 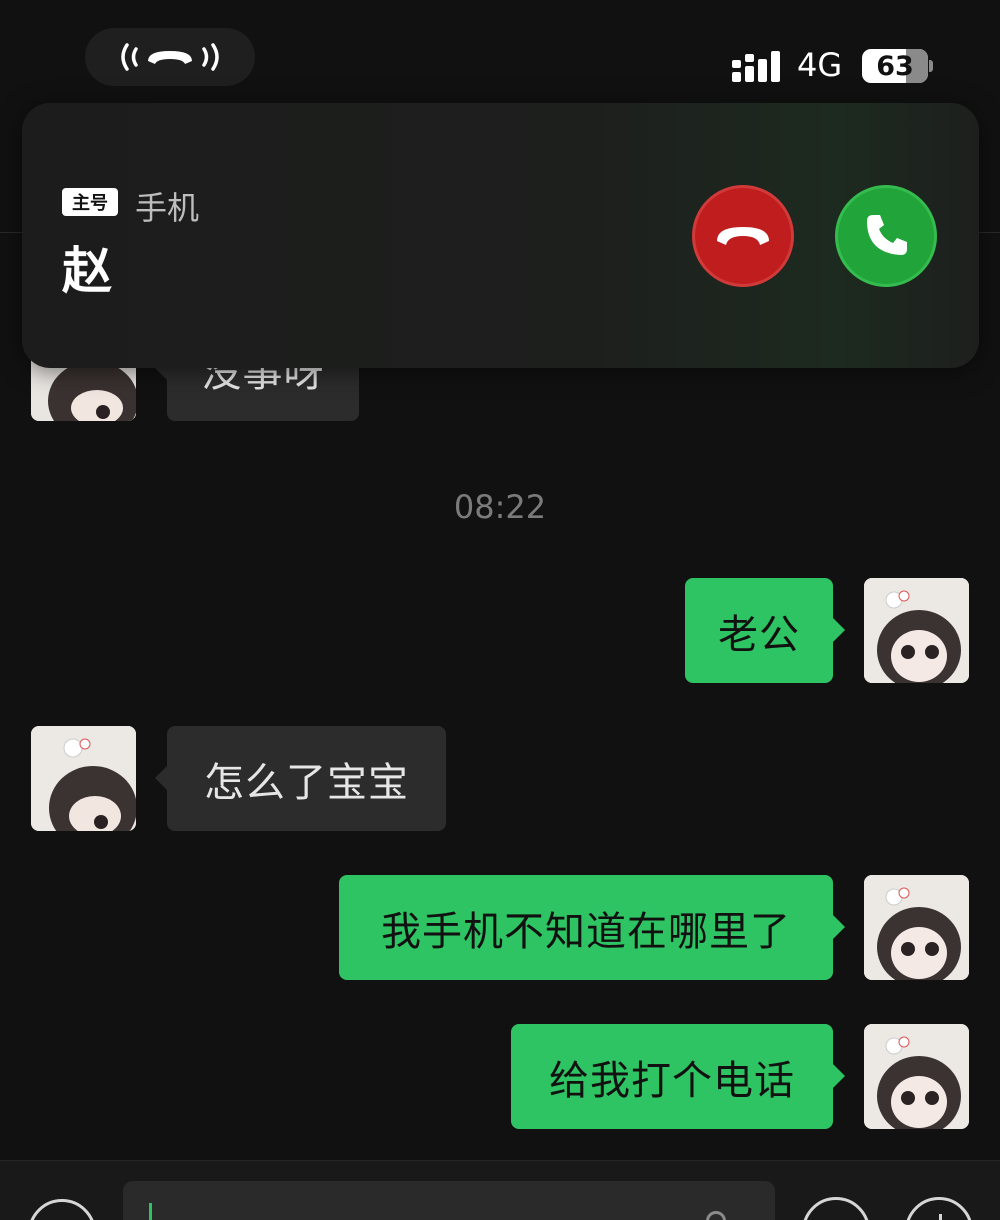 What do you see at coordinates (586, 931) in the screenshot?
I see `message-text: 我手机不知道在哪里了` at bounding box center [586, 931].